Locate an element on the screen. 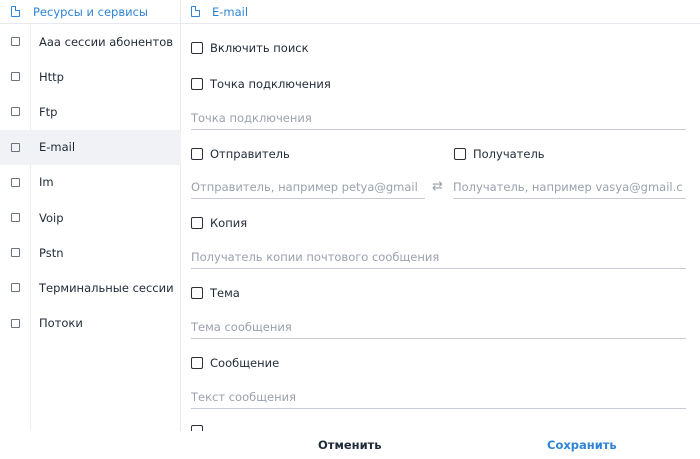 This screenshot has width=700, height=459. sender-input: Отправитель, например petya@gmail is located at coordinates (308, 188).